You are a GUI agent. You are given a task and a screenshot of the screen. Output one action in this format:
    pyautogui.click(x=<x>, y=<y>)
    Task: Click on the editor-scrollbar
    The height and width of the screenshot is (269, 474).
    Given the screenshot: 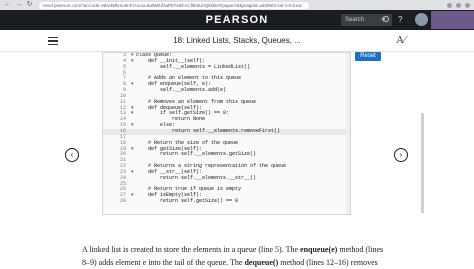 What is the action you would take?
    pyautogui.click(x=348, y=133)
    